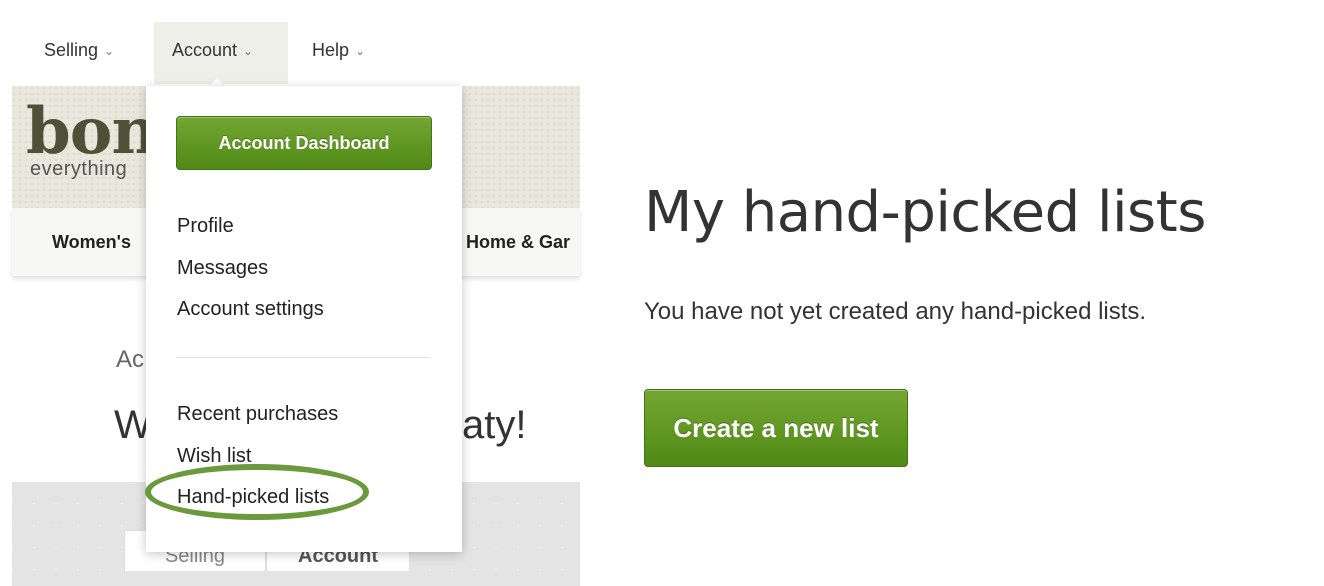 This screenshot has width=1324, height=586. I want to click on menu-item-profile: Profile, so click(205, 226).